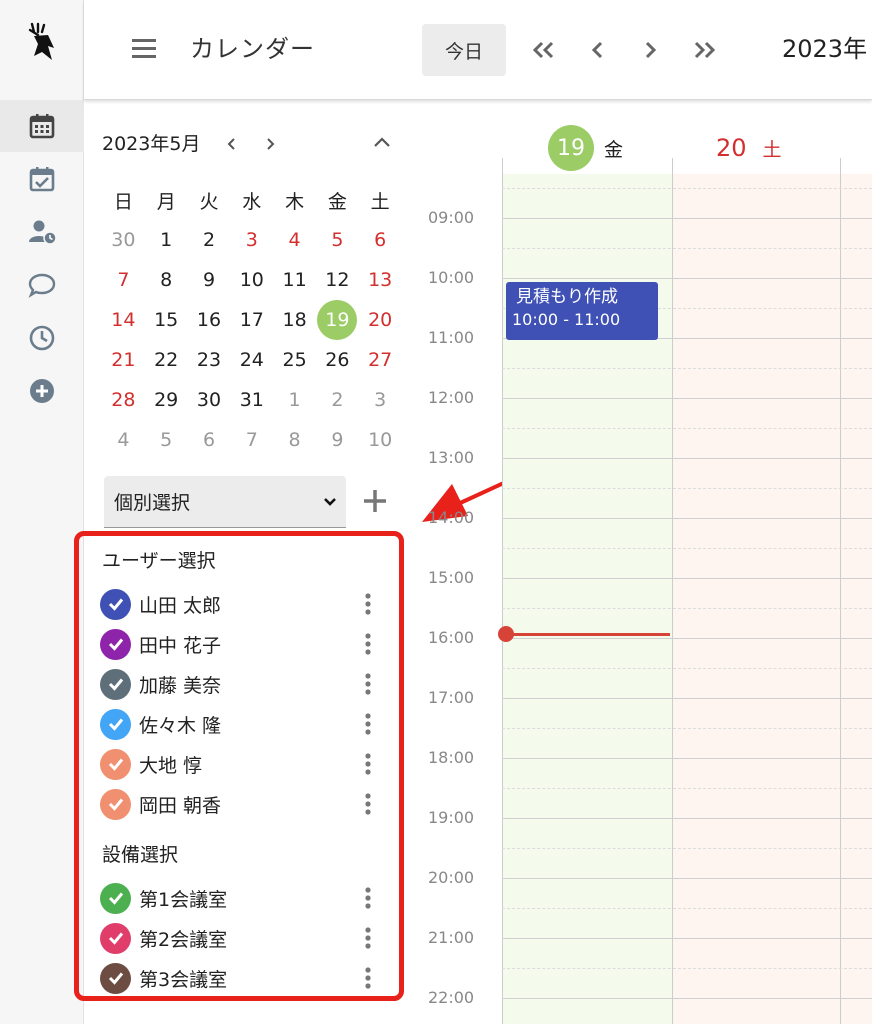  I want to click on calendar-day: 13, so click(380, 280).